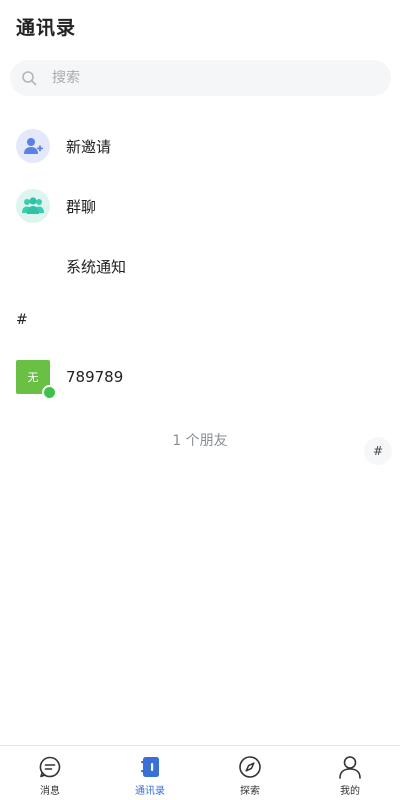  Describe the element at coordinates (49, 392) in the screenshot. I see `online-status-dot` at that location.